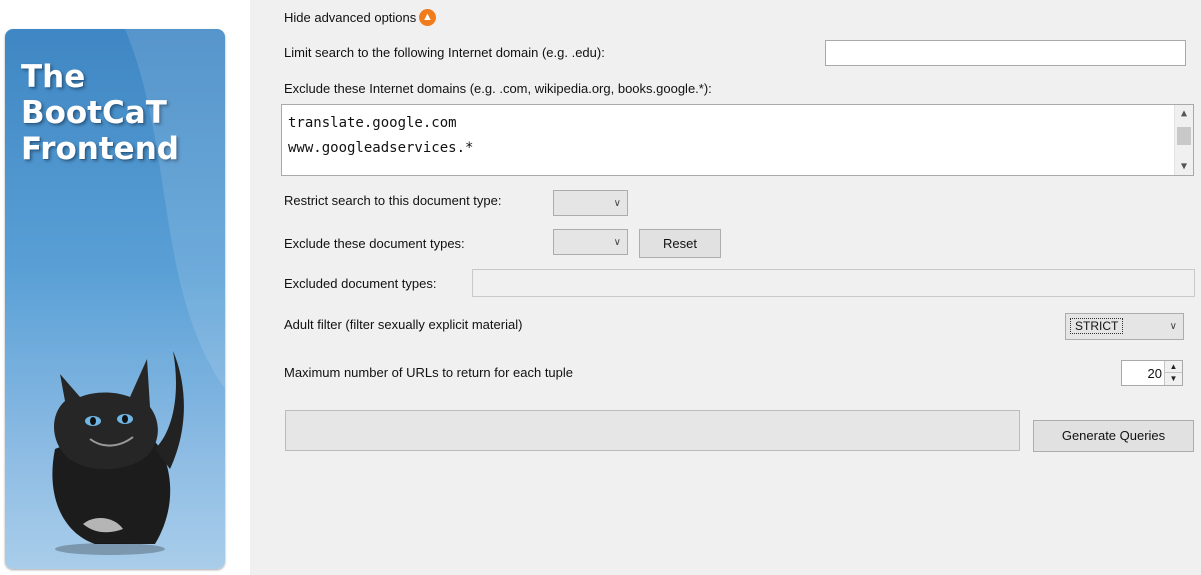 The image size is (1201, 575). What do you see at coordinates (1173, 367) in the screenshot?
I see `spin-up-icon: ▲` at bounding box center [1173, 367].